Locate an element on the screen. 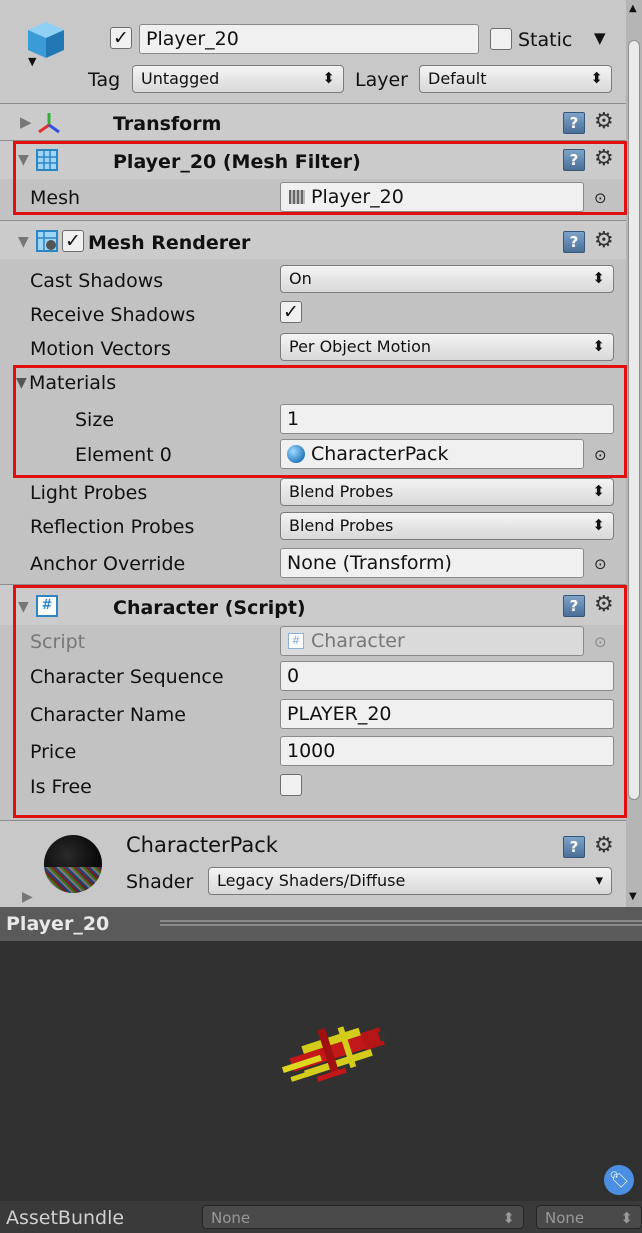 The image size is (642, 1233). foldout-collapsed-icon: ▶ is located at coordinates (26, 122).